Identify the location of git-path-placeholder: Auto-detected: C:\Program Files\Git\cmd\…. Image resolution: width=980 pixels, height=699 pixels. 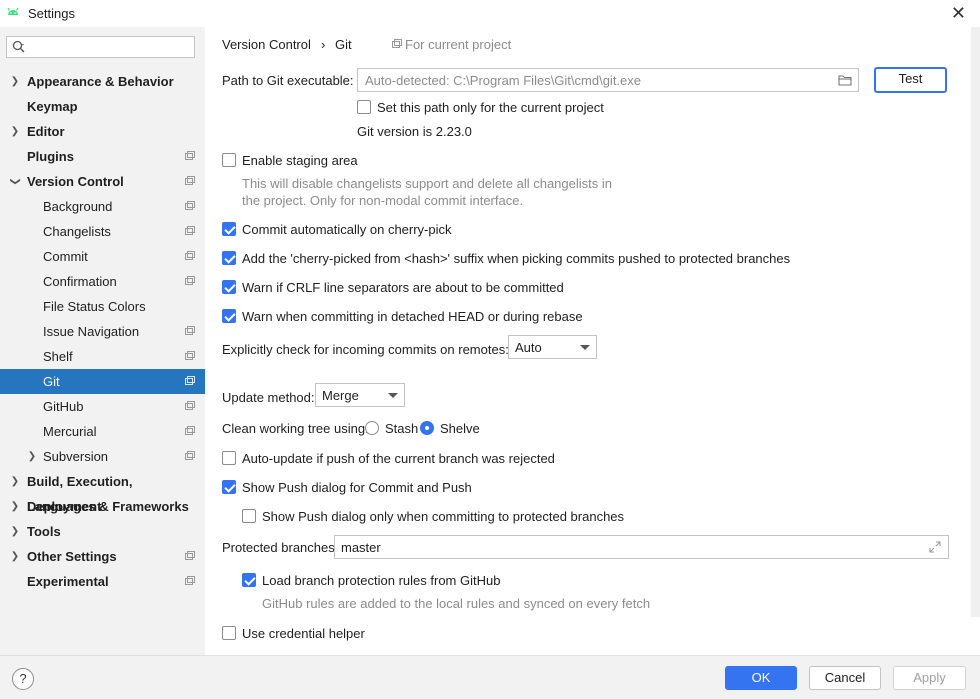
(503, 80).